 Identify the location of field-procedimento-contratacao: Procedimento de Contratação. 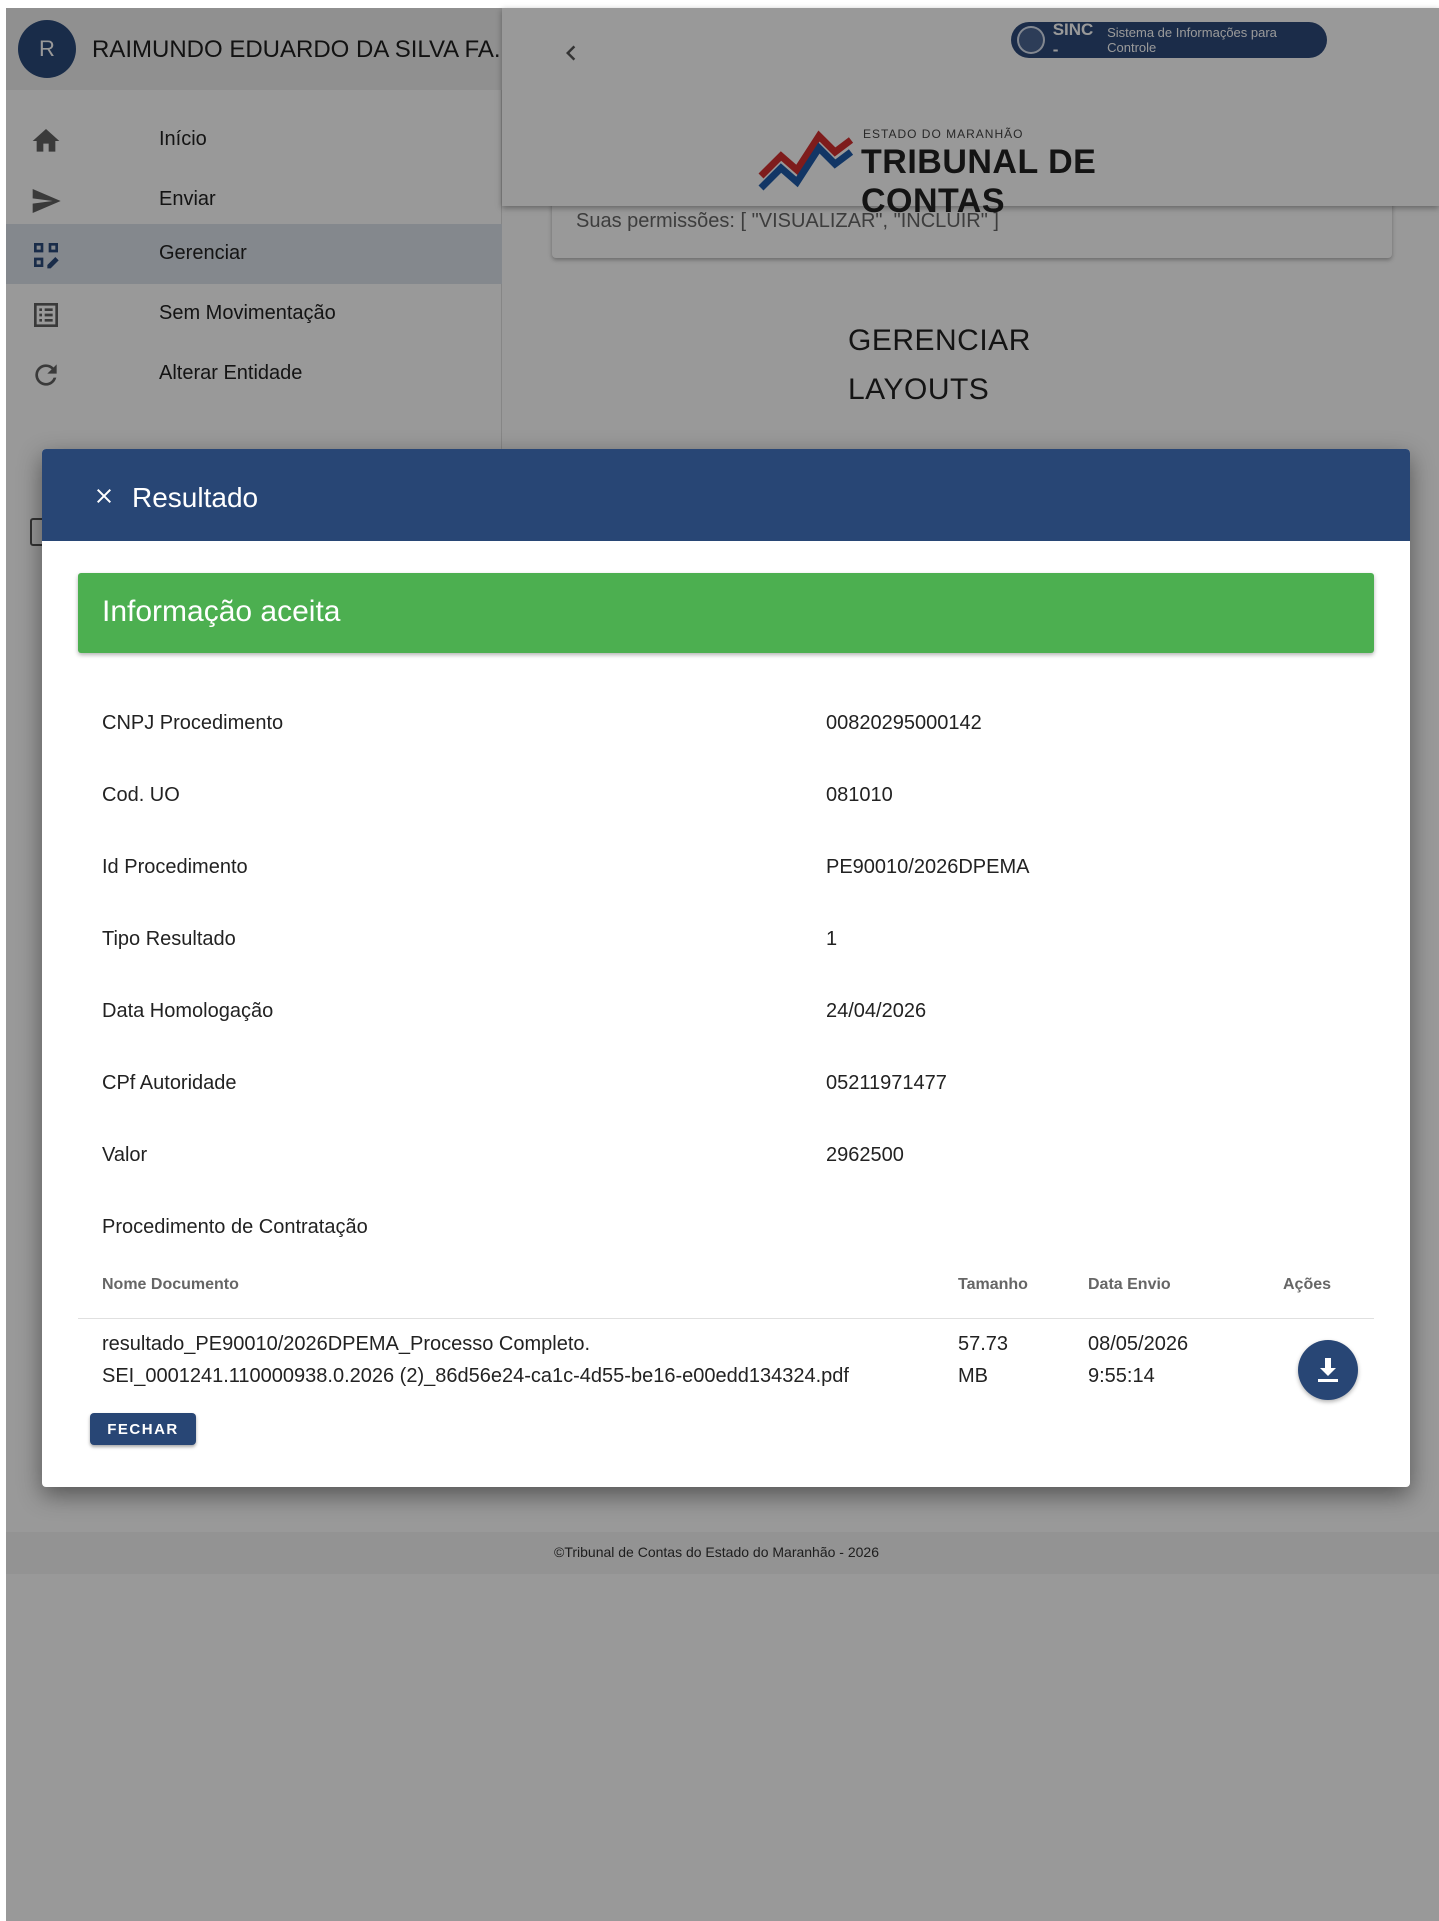
(726, 1228).